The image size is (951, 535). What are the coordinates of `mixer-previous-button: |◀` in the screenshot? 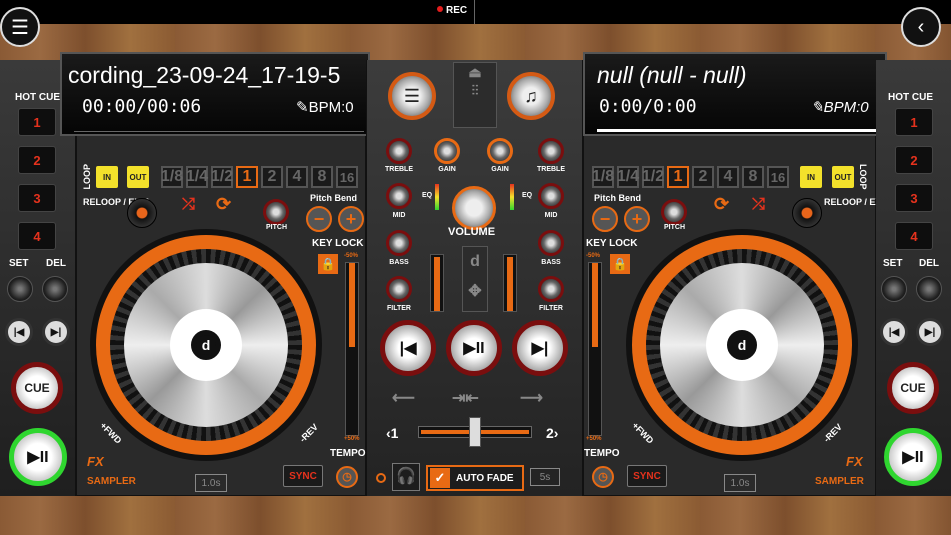 It's located at (408, 348).